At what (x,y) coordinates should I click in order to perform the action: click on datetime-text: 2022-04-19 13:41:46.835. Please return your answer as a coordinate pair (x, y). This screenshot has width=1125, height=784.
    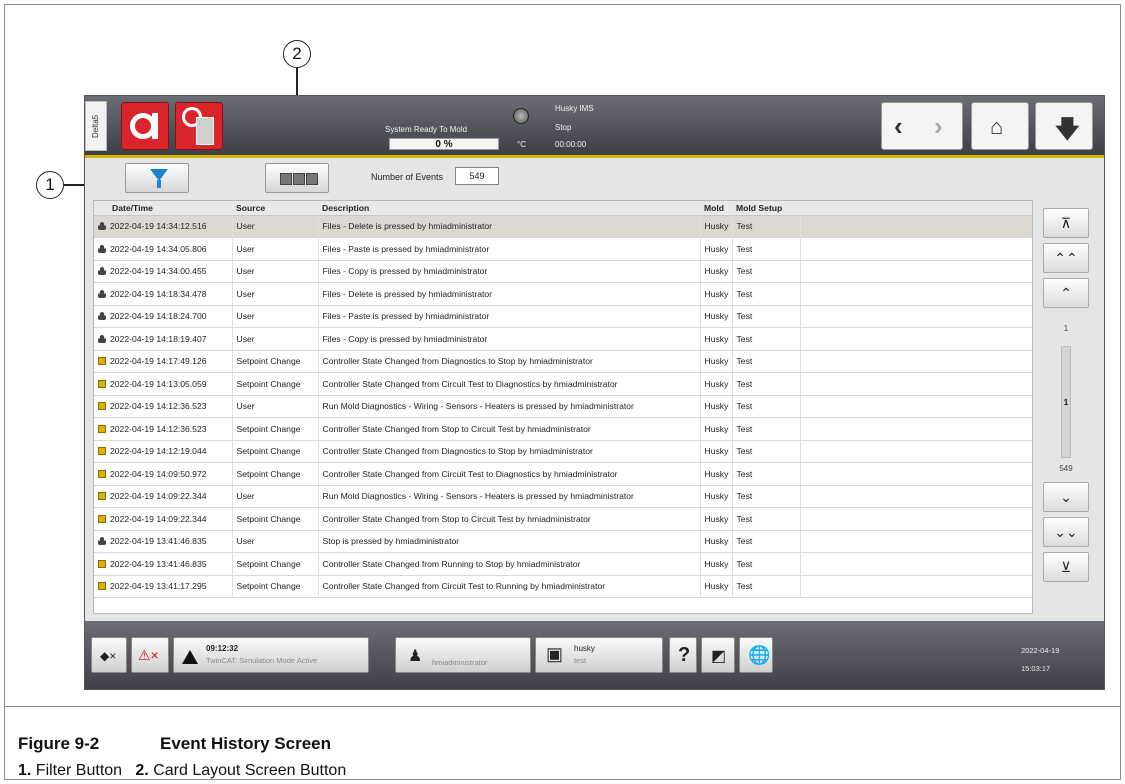
    Looking at the image, I should click on (158, 541).